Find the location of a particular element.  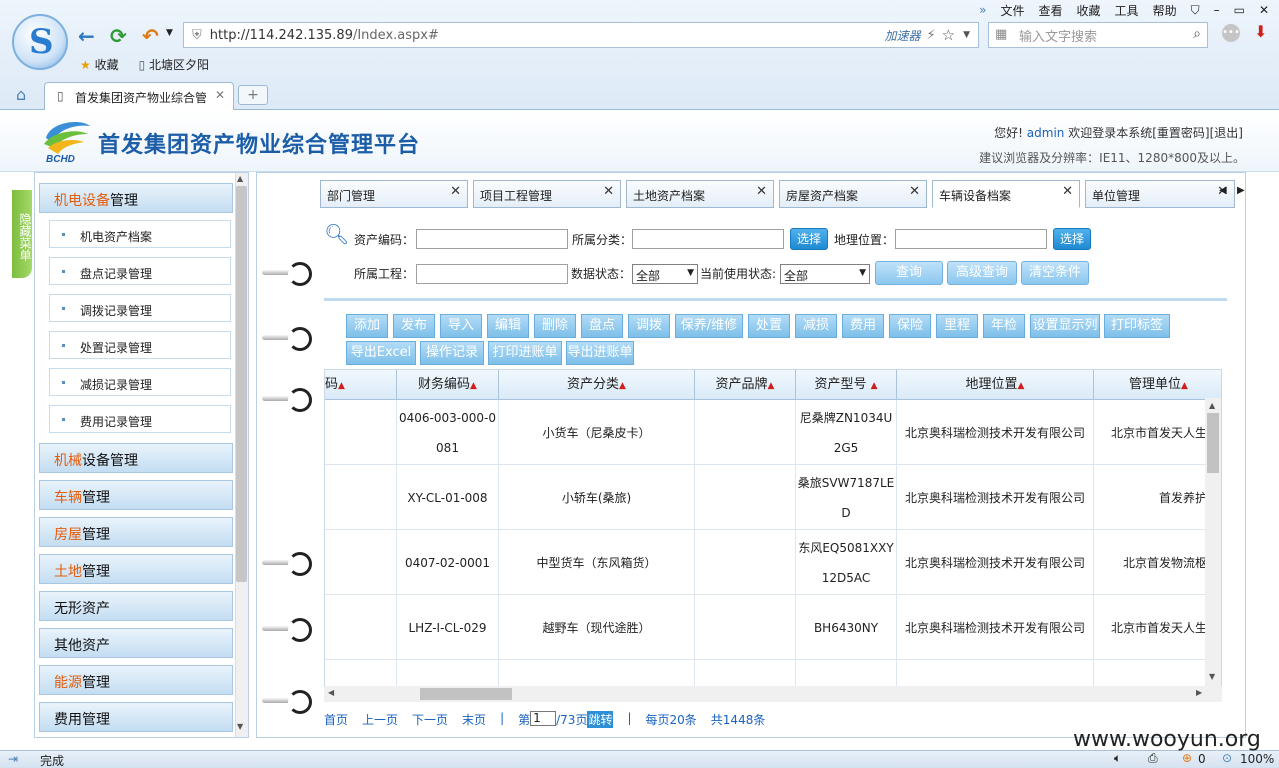

export-receipt-button: 导出进账单 is located at coordinates (600, 353).